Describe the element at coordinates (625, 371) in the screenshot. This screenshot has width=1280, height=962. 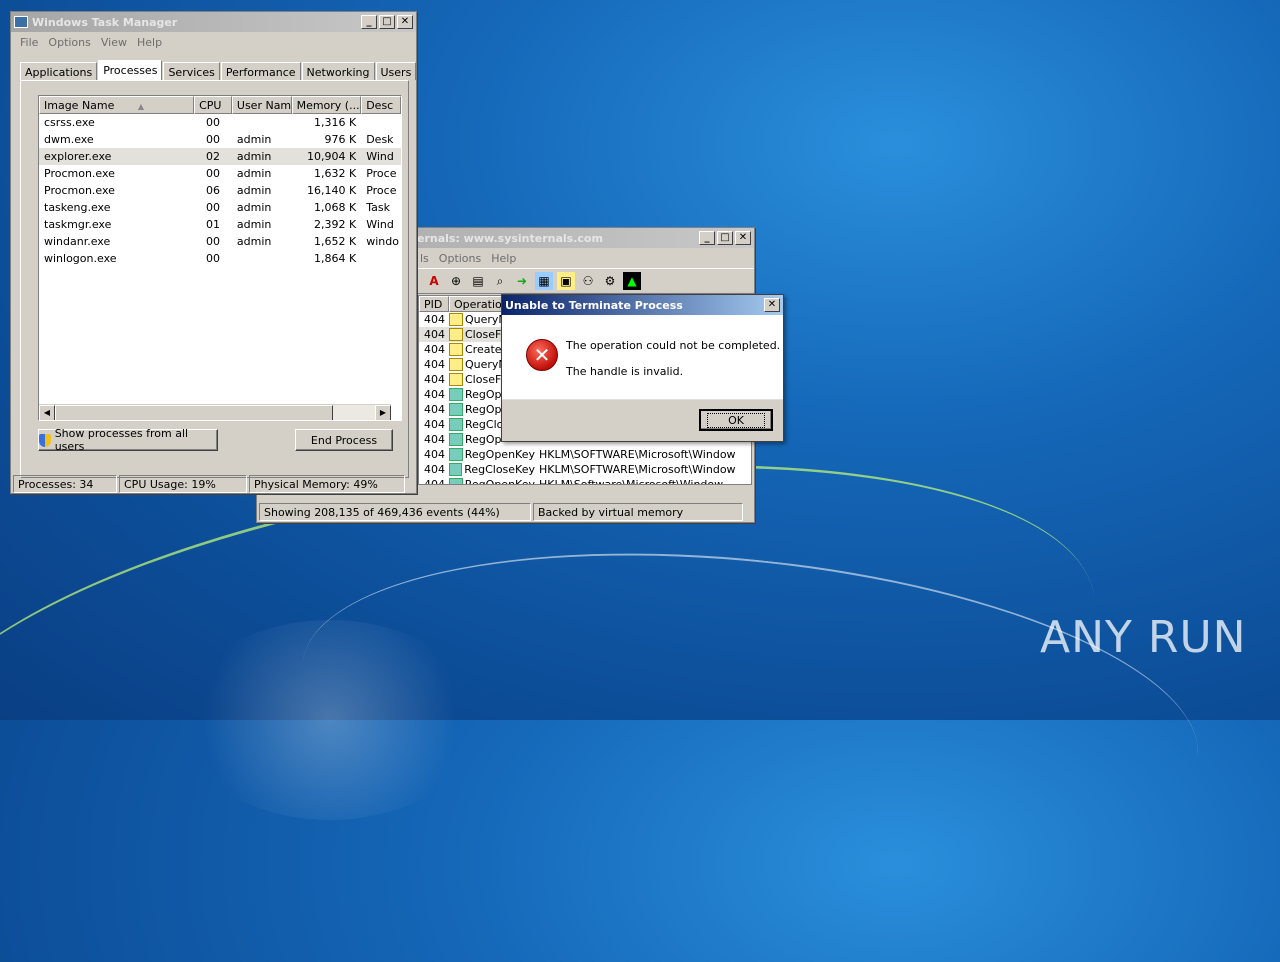
I see `dialog-detail: The handle is invalid.` at that location.